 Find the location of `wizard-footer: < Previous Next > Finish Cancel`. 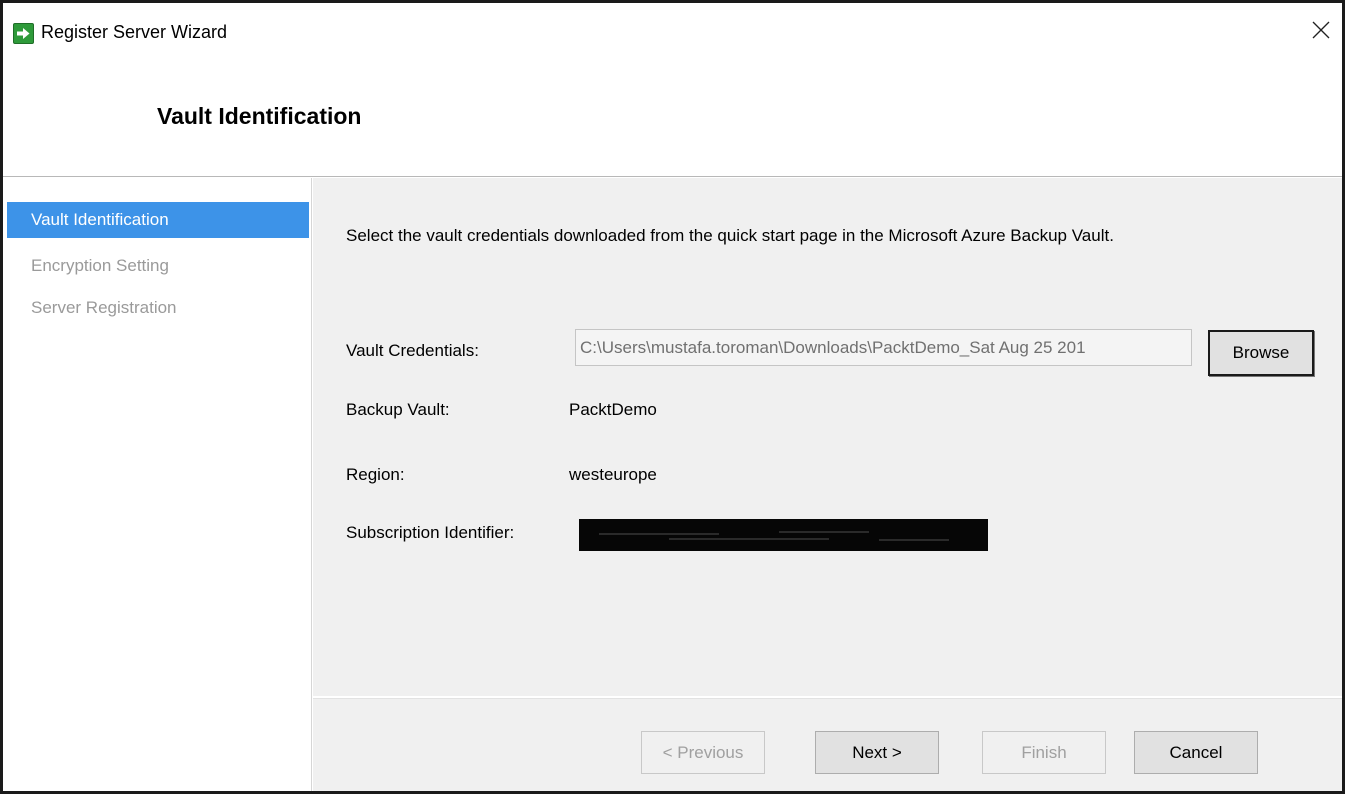

wizard-footer: < Previous Next > Finish Cancel is located at coordinates (827, 744).